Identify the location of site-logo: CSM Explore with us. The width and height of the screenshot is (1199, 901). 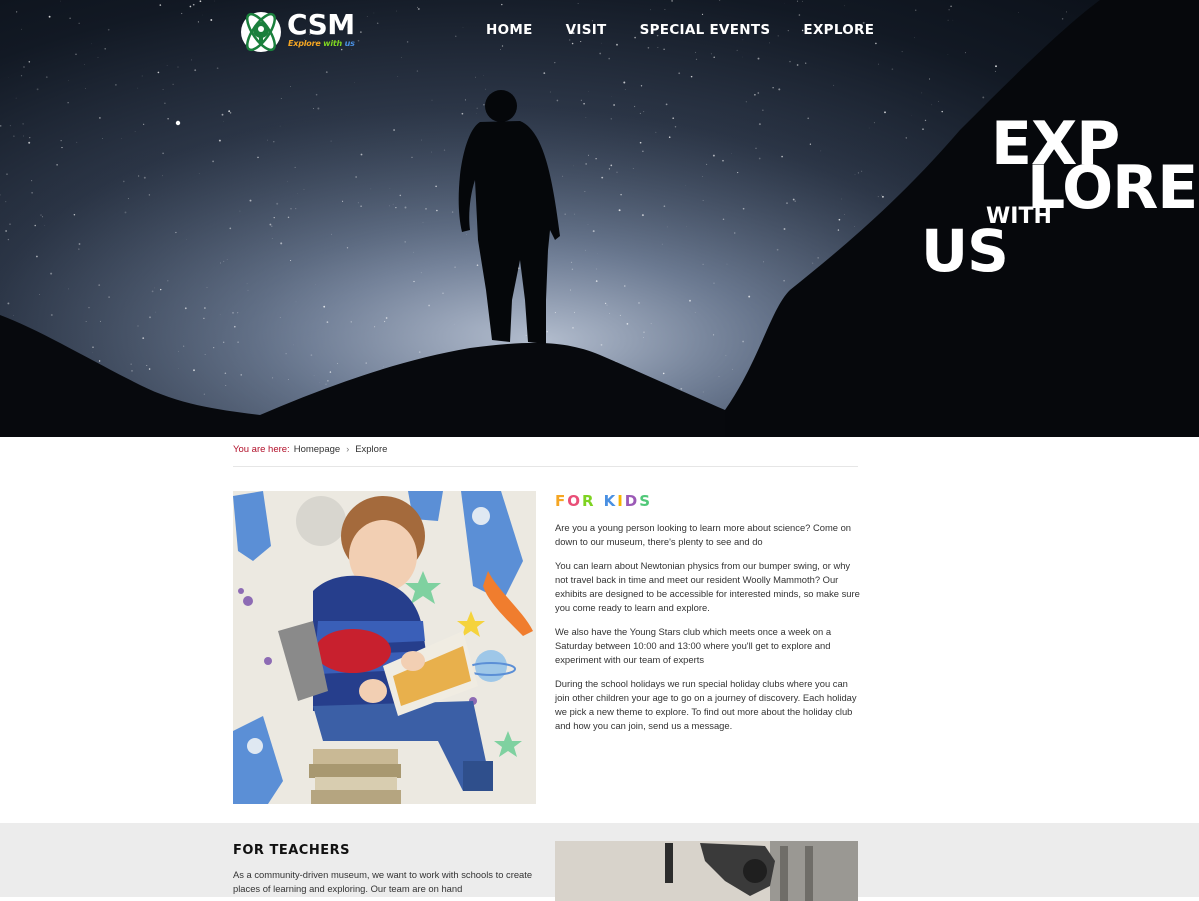
(297, 31).